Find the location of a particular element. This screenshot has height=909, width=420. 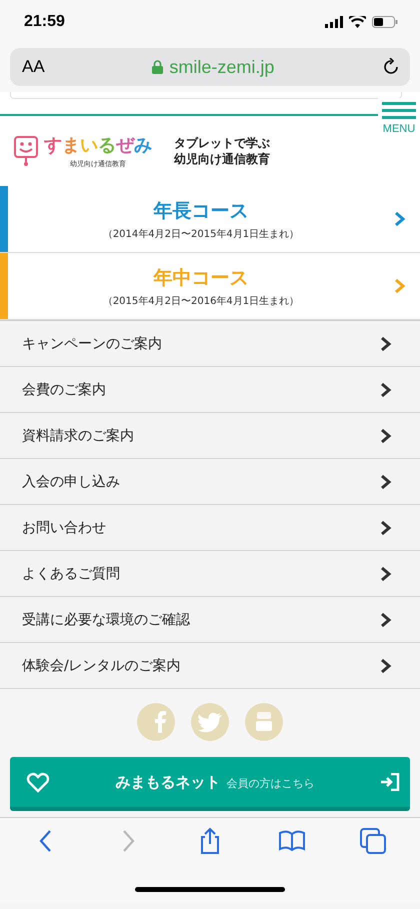

heart-icon is located at coordinates (38, 782).